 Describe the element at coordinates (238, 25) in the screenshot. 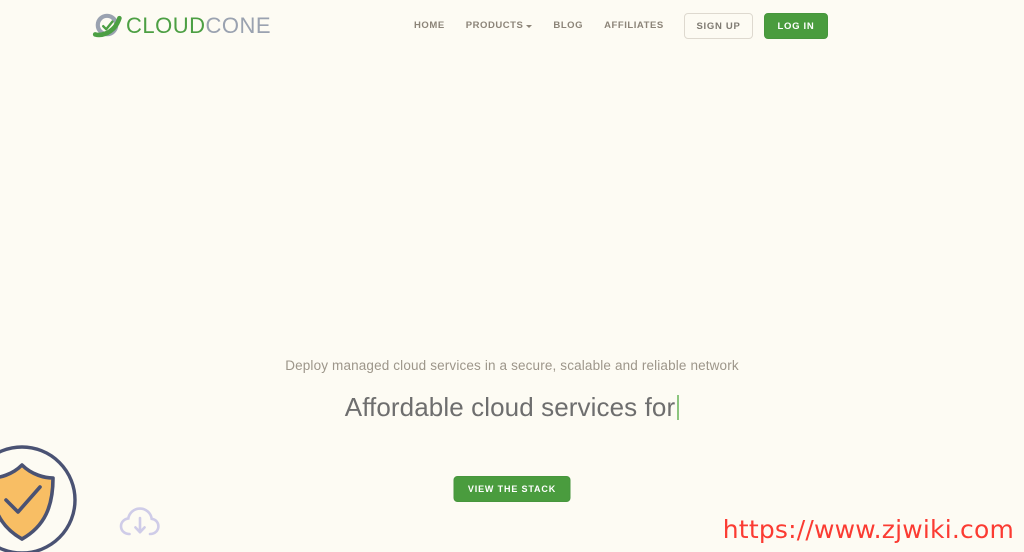

I see `brand-name-secondary: CONE` at that location.